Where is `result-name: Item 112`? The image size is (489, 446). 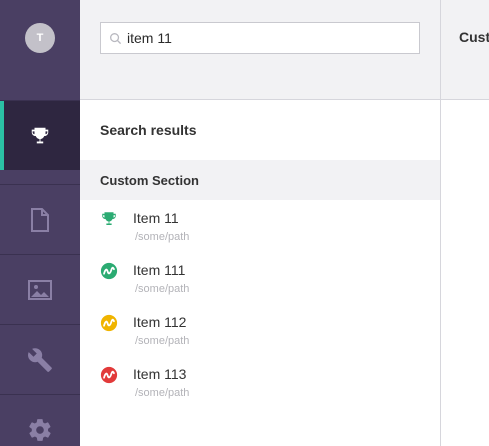 result-name: Item 112 is located at coordinates (160, 322).